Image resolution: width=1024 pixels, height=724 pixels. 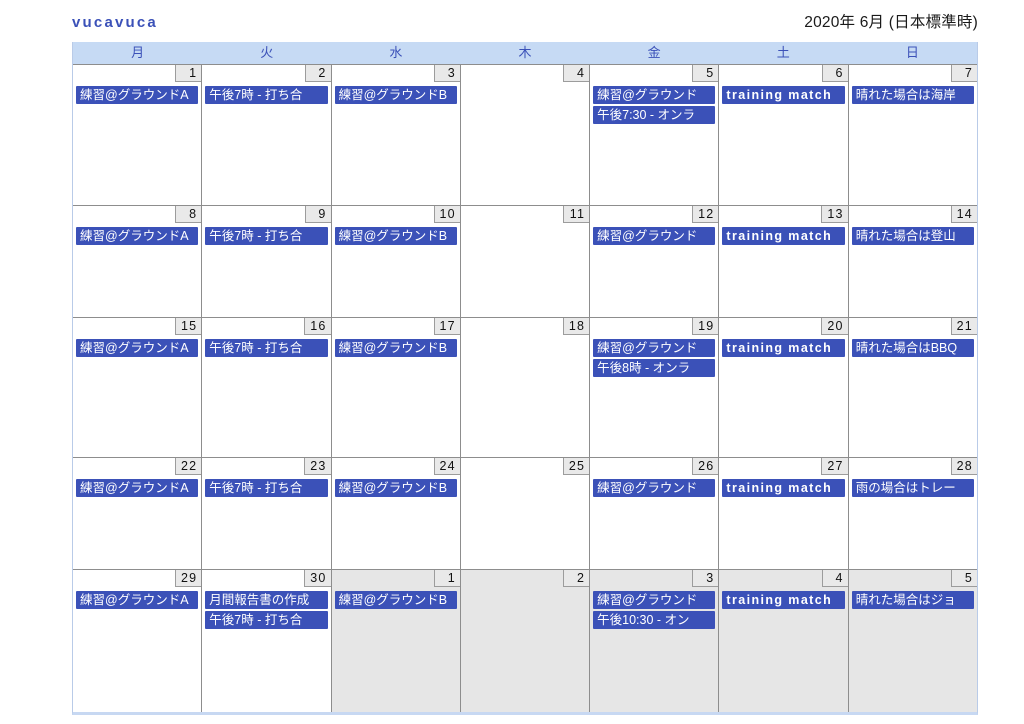 I want to click on day-number: 26, so click(x=705, y=466).